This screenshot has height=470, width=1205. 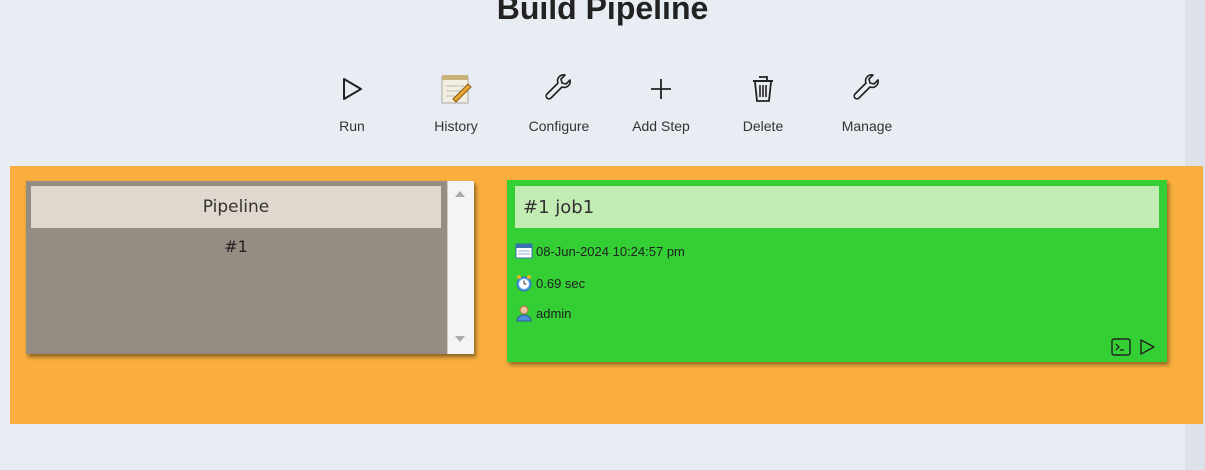 What do you see at coordinates (236, 246) in the screenshot?
I see `pipeline-run-item: #1` at bounding box center [236, 246].